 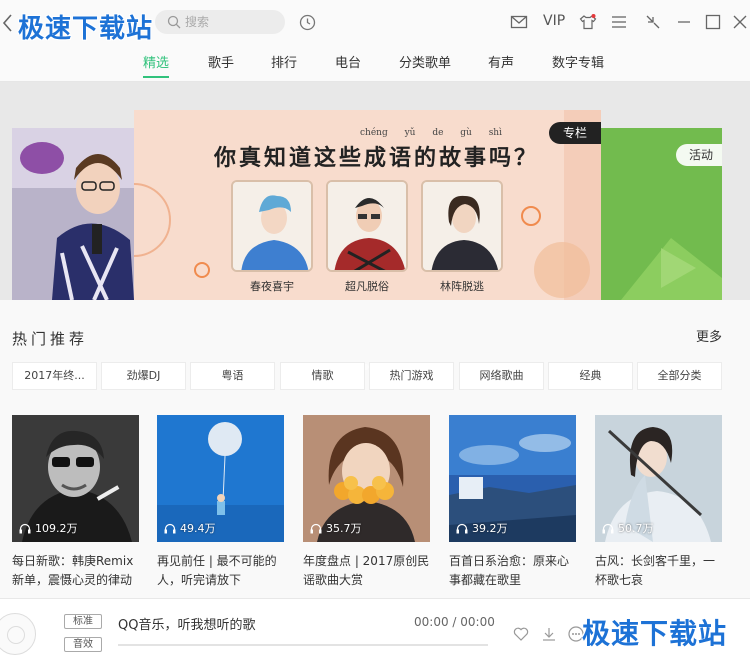 What do you see at coordinates (619, 22) in the screenshot?
I see `menu-icon` at bounding box center [619, 22].